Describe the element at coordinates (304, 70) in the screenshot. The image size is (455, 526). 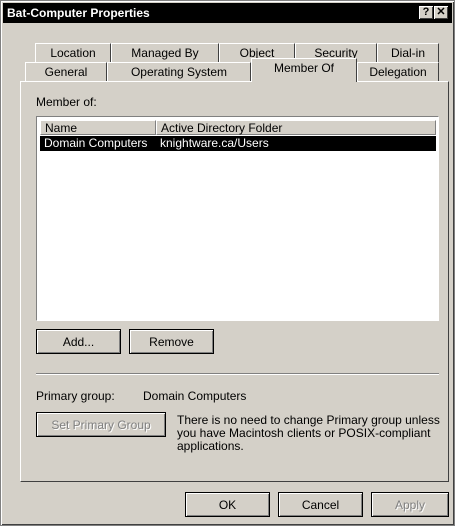
I see `tab-member-of: Member Of` at that location.